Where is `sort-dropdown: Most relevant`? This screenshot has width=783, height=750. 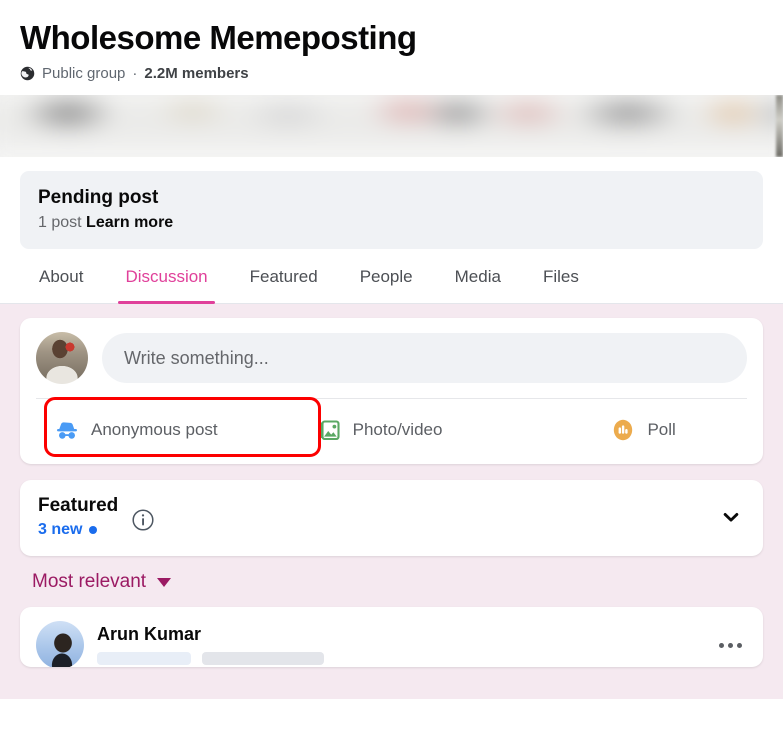 sort-dropdown: Most relevant is located at coordinates (97, 580).